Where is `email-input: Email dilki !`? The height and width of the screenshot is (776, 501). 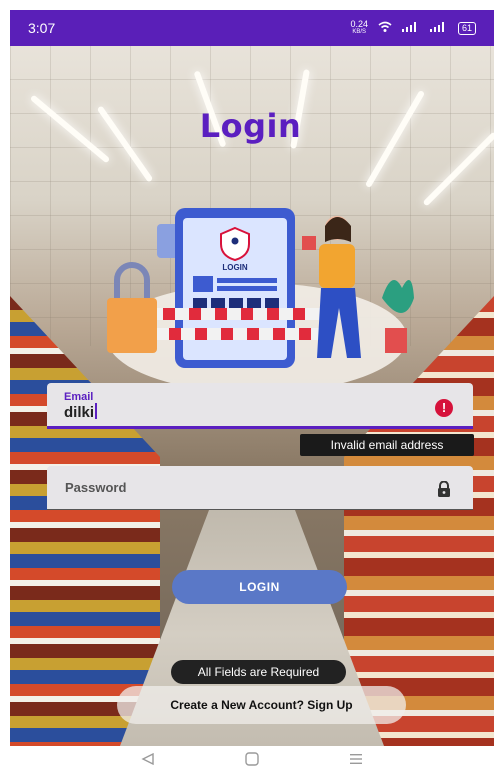
email-input: Email dilki ! is located at coordinates (260, 406).